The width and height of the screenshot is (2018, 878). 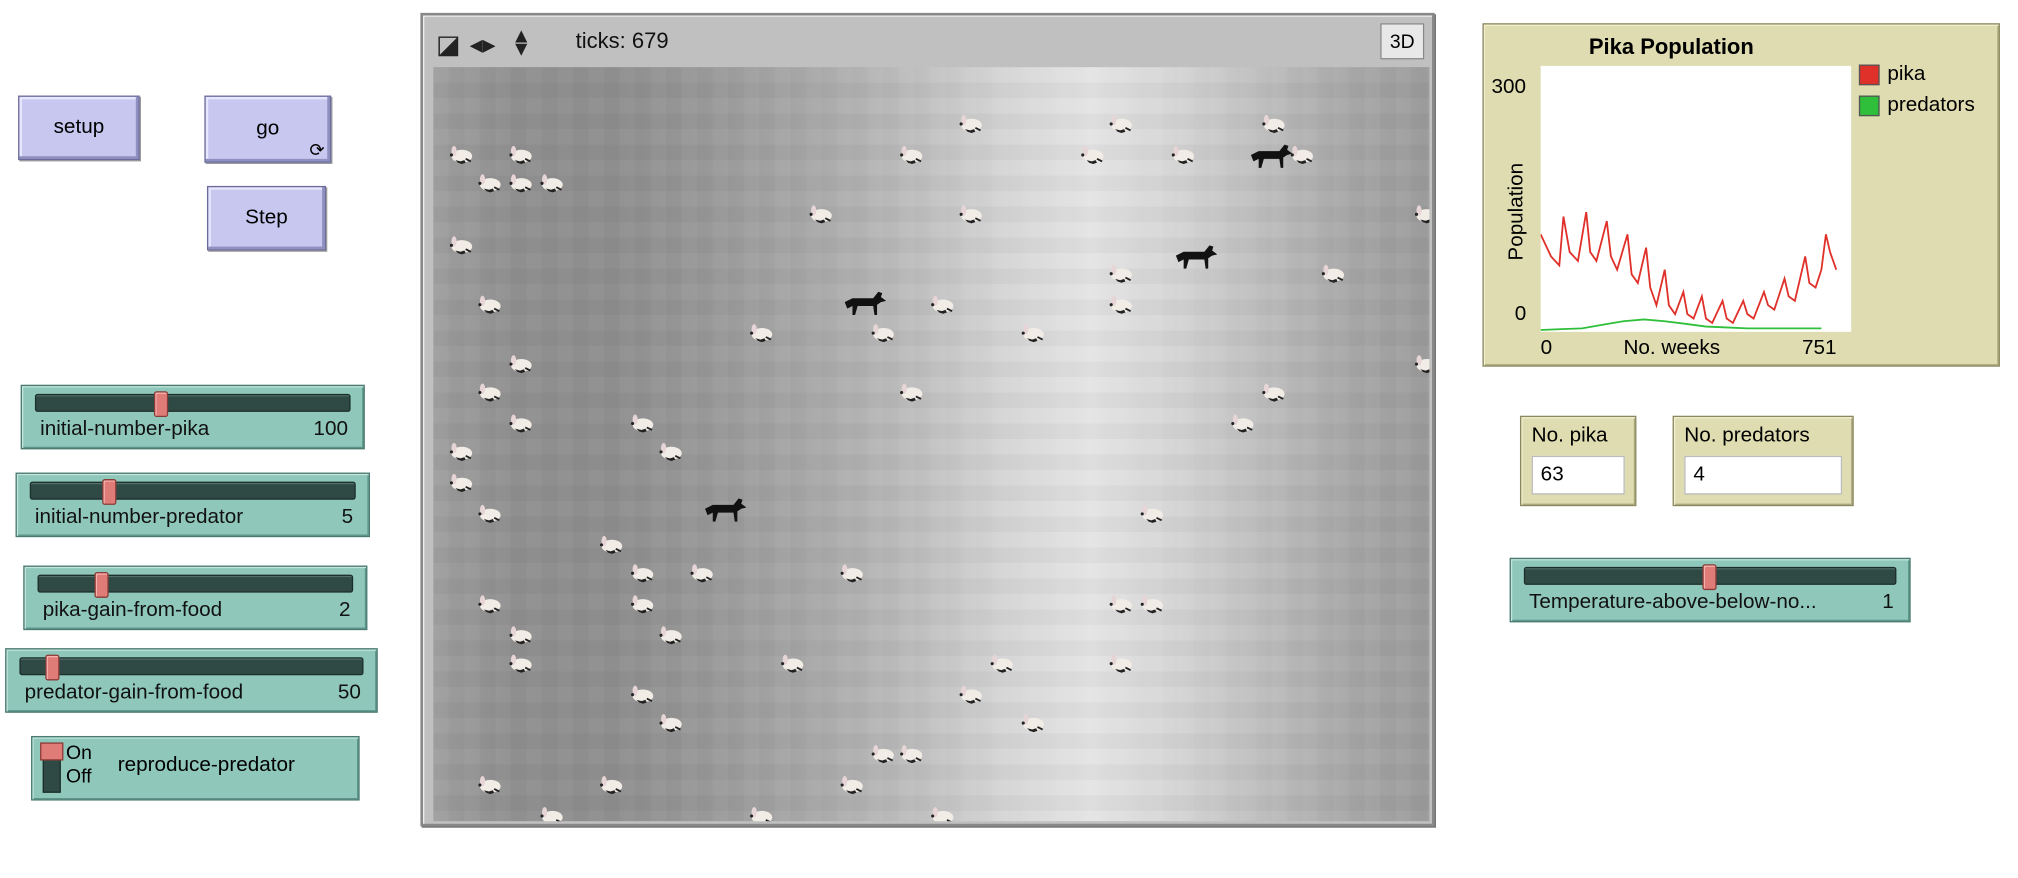 I want to click on monitor-value: 63, so click(x=1578, y=475).